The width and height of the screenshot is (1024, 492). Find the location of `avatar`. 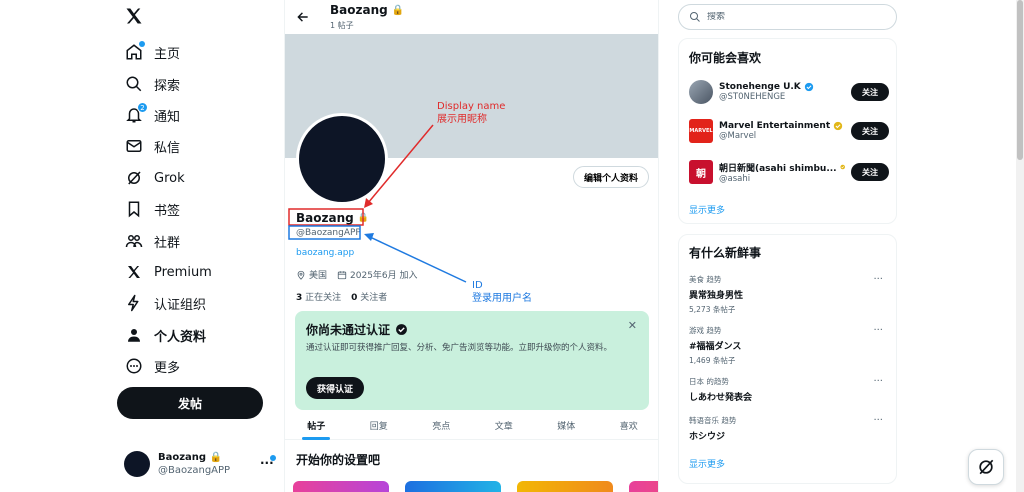

avatar is located at coordinates (701, 92).